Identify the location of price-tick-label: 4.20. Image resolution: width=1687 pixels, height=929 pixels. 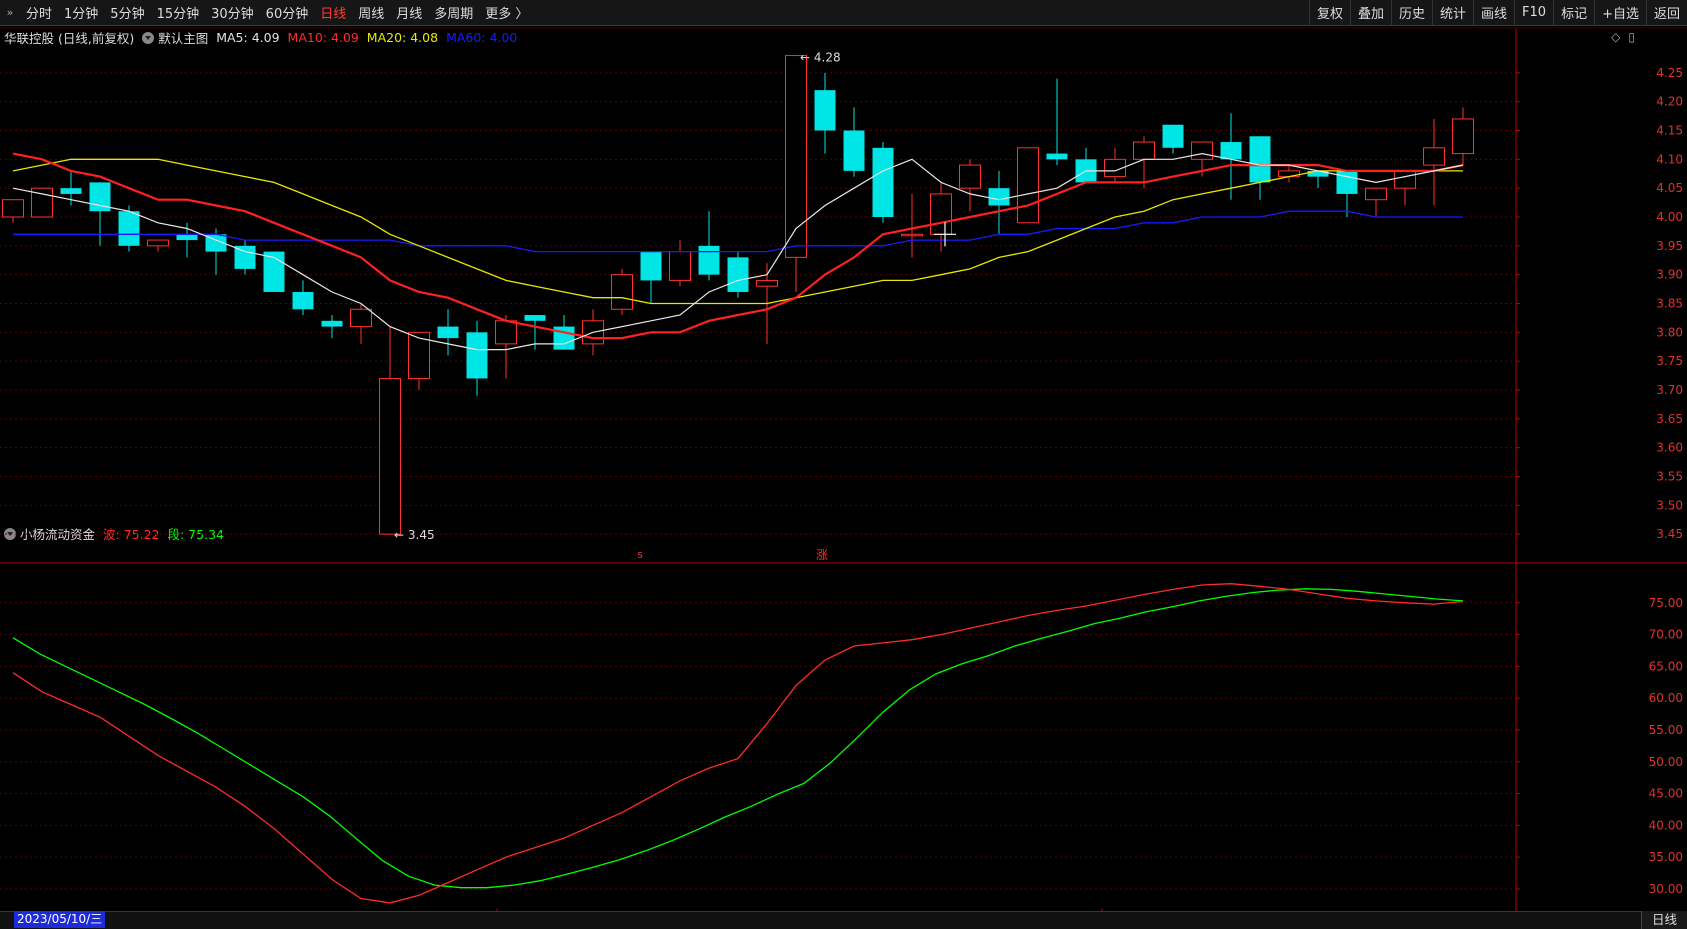
(1669, 102).